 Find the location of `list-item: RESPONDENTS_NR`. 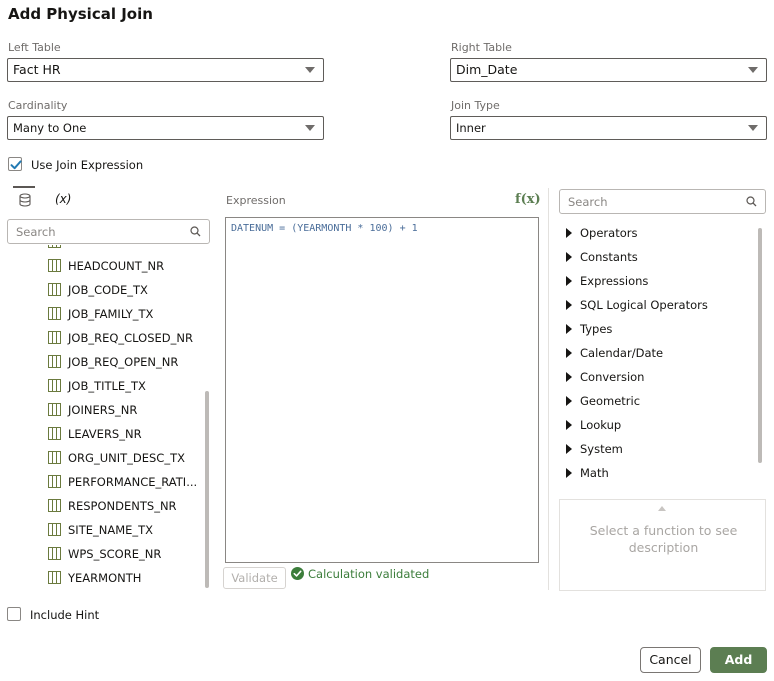

list-item: RESPONDENTS_NR is located at coordinates (104, 507).